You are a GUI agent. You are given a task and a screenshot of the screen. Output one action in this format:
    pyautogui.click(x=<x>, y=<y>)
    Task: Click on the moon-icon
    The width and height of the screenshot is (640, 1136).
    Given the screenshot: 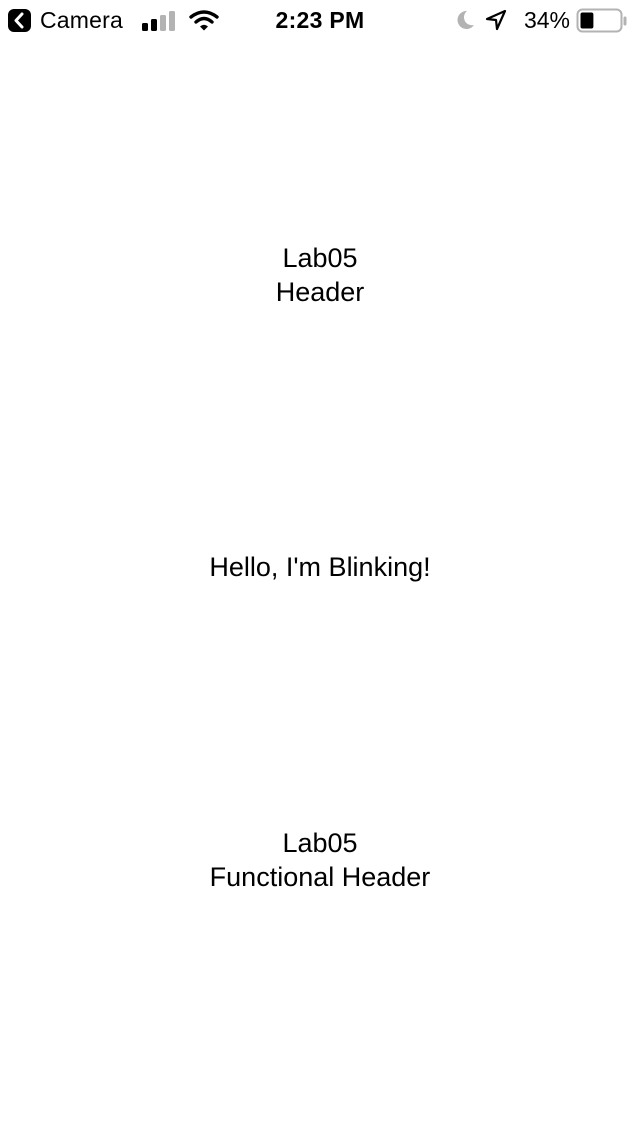 What is the action you would take?
    pyautogui.click(x=465, y=19)
    